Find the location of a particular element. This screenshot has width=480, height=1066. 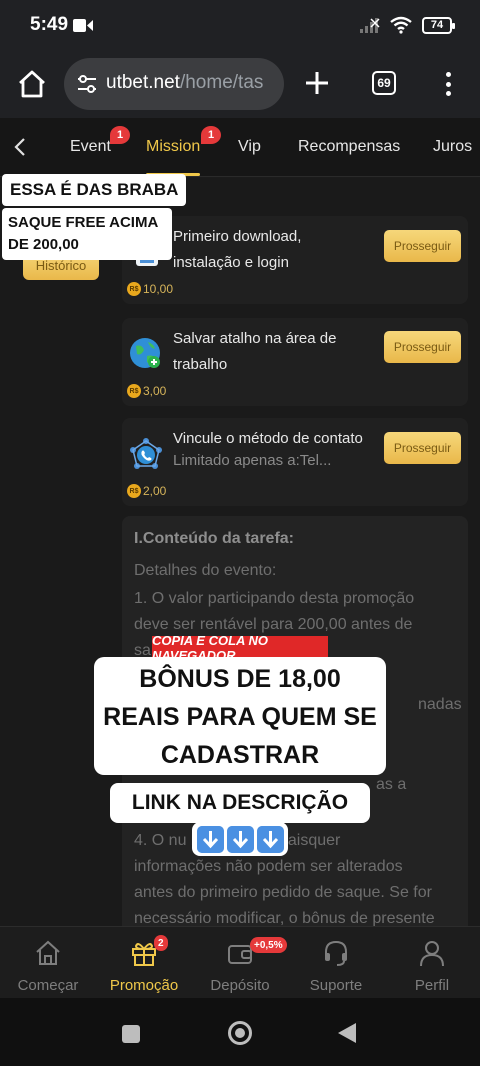

signal-icon is located at coordinates (370, 25).